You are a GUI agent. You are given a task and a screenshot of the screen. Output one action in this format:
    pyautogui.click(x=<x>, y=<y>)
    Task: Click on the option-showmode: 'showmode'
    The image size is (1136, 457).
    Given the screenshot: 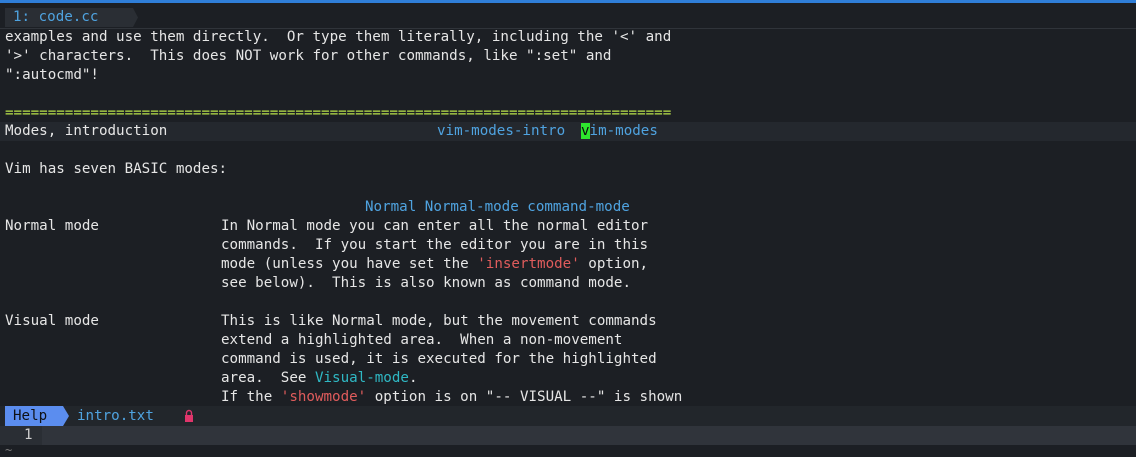 What is the action you would take?
    pyautogui.click(x=323, y=397)
    